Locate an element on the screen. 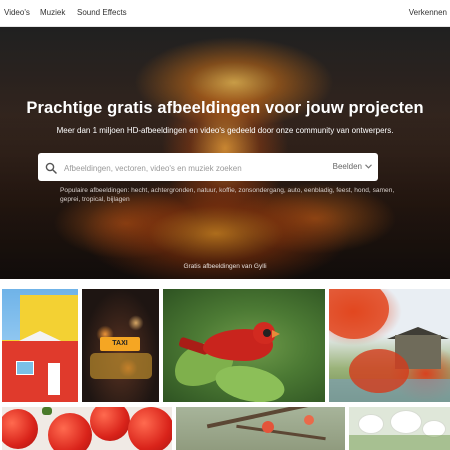 The image size is (450, 450). image-credit: Gratis afbeeldingen van Gylli is located at coordinates (225, 266).